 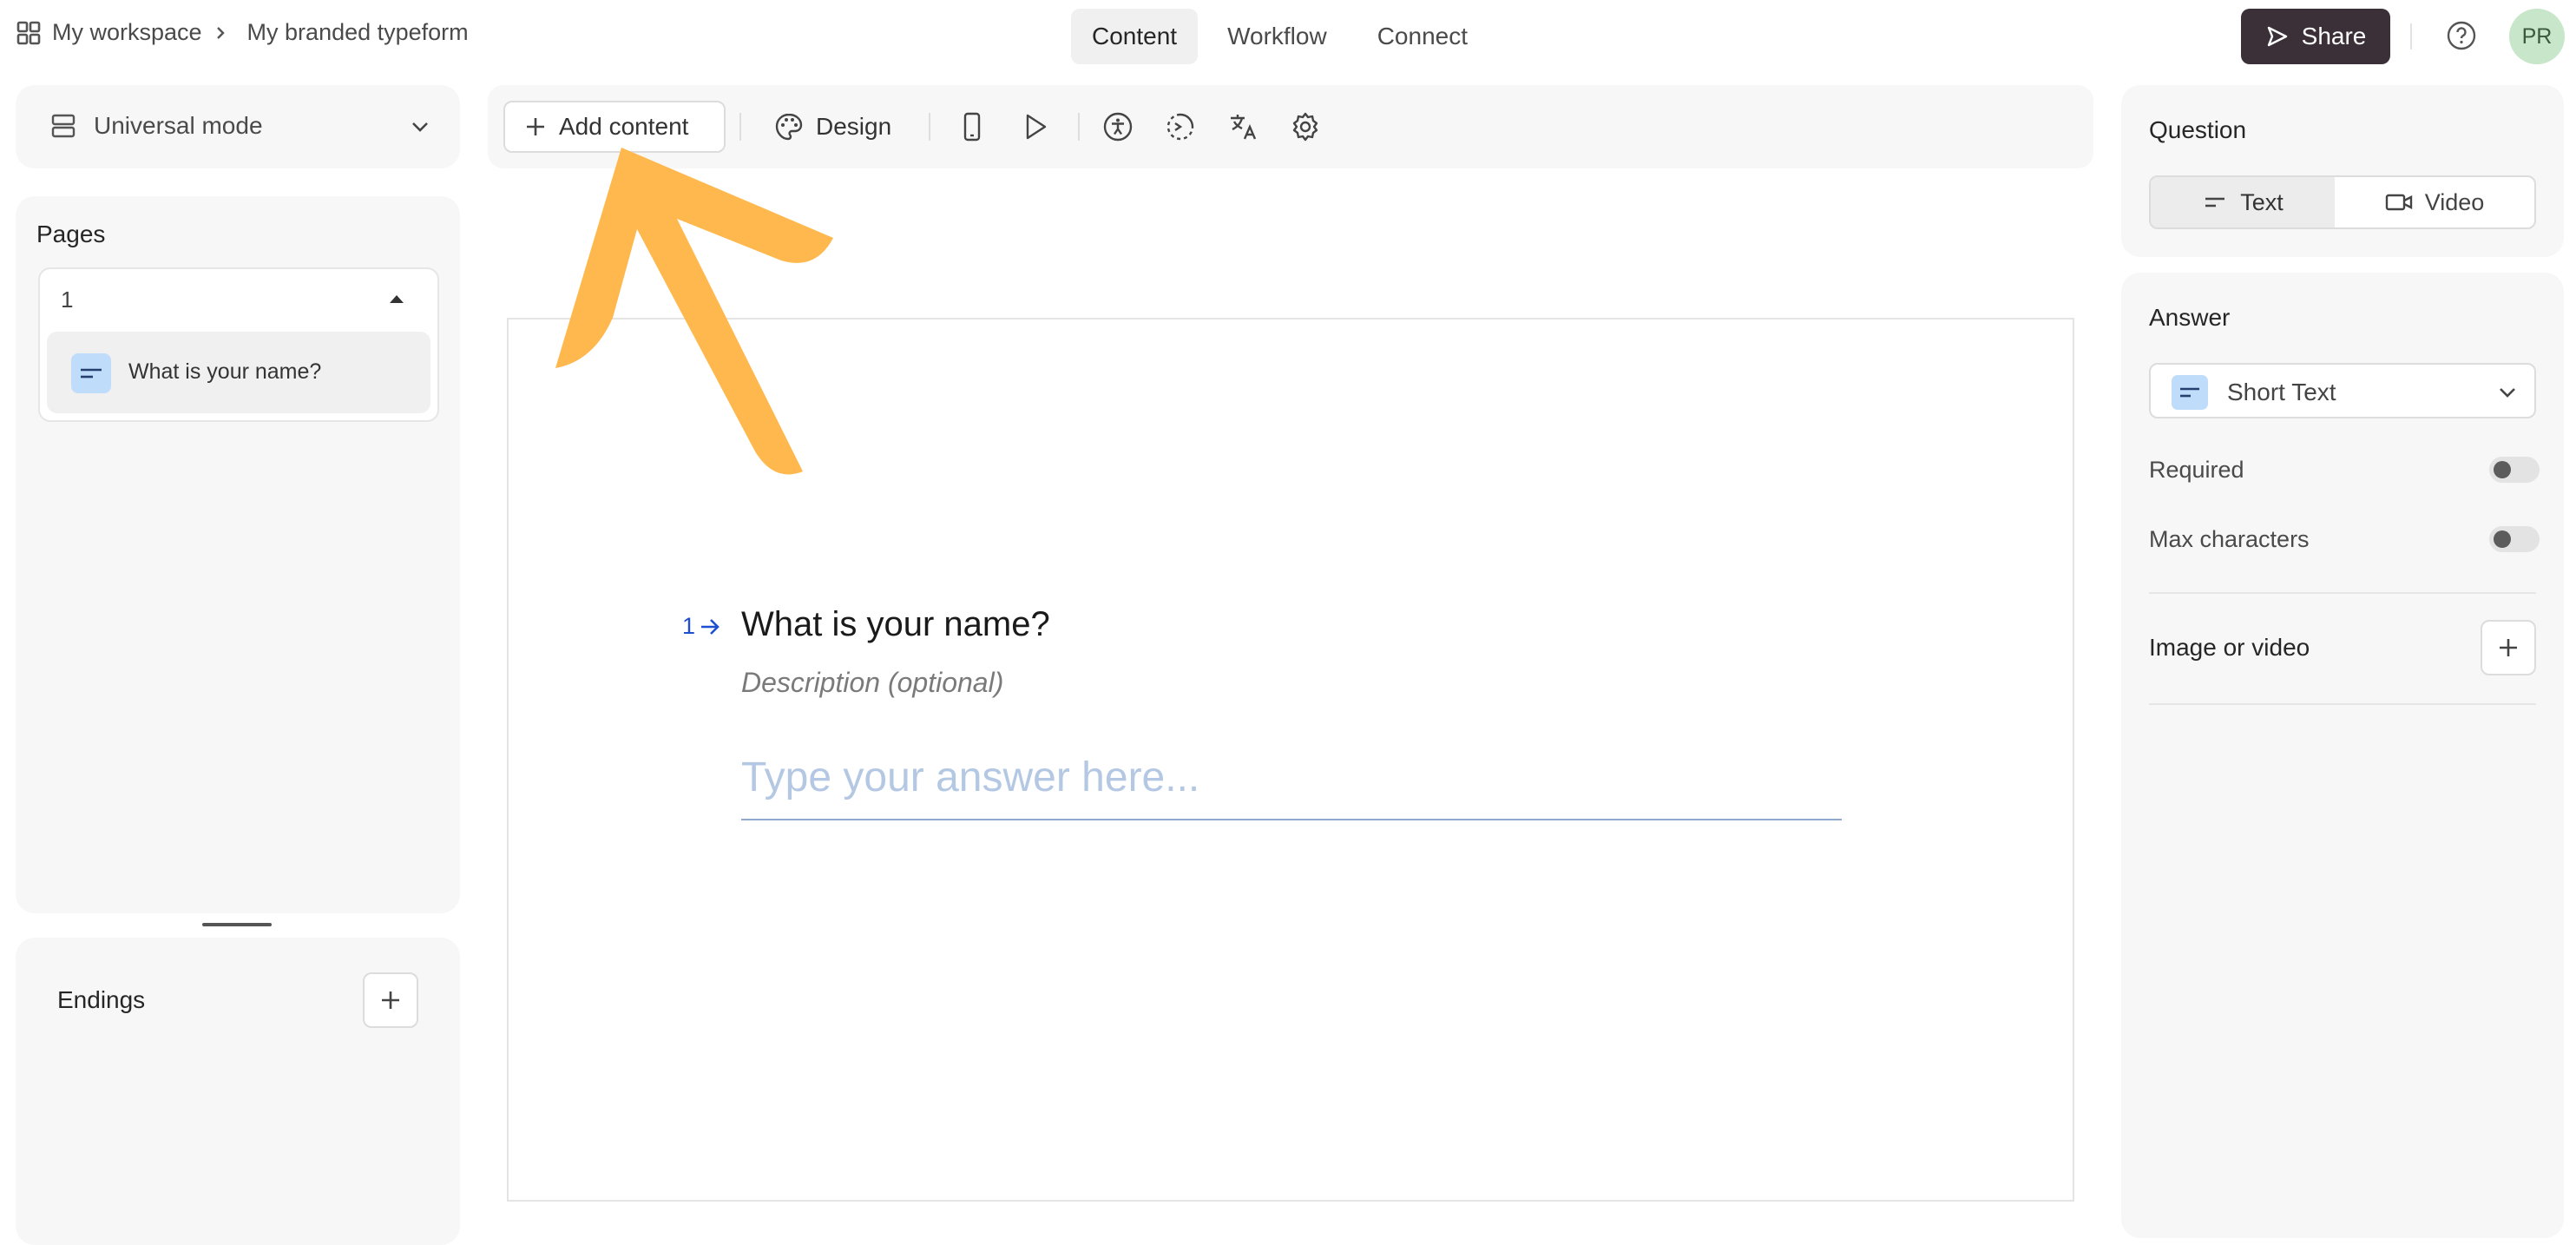 I want to click on header-divider, so click(x=2411, y=36).